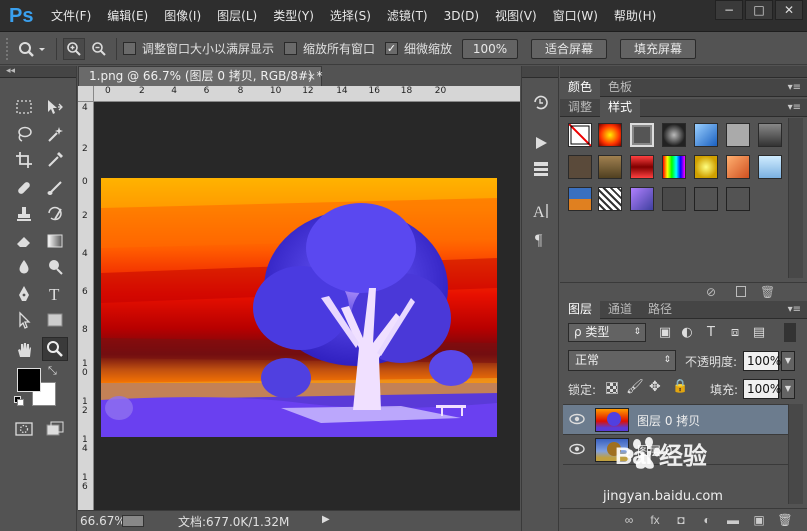 Image resolution: width=807 pixels, height=531 pixels. What do you see at coordinates (86, 306) in the screenshot?
I see `vertical-ruler: 4 2 0 2 4 6 8 1 0 1 2 1 4 1 6` at bounding box center [86, 306].